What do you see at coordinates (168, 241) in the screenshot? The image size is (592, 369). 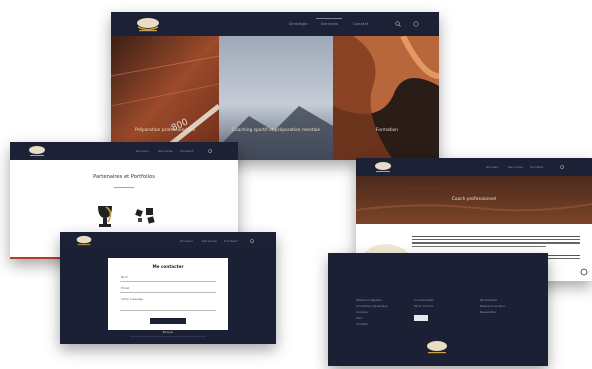 I see `contact-navbar: Accueil Services Contact` at bounding box center [168, 241].